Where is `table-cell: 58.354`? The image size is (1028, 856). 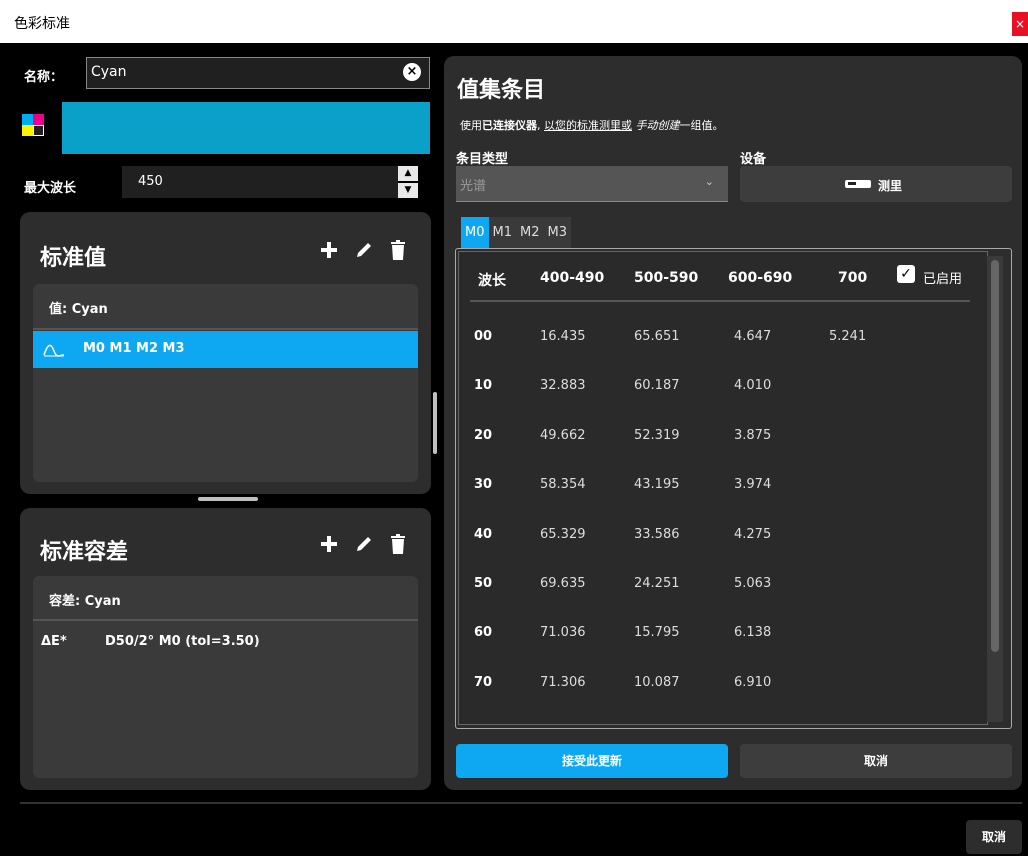
table-cell: 58.354 is located at coordinates (563, 484).